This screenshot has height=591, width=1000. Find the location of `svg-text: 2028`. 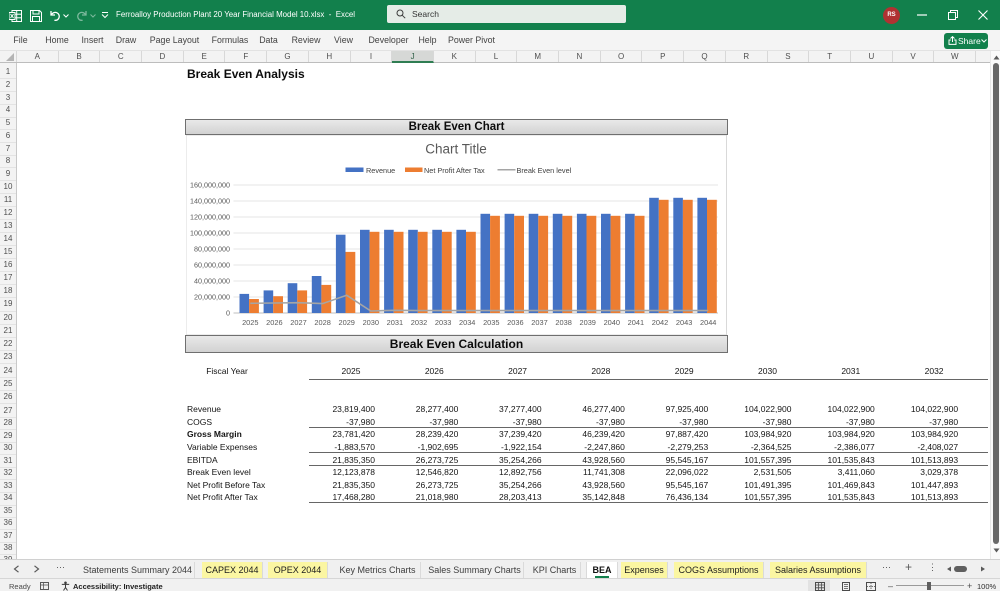

svg-text: 2028 is located at coordinates (322, 322).